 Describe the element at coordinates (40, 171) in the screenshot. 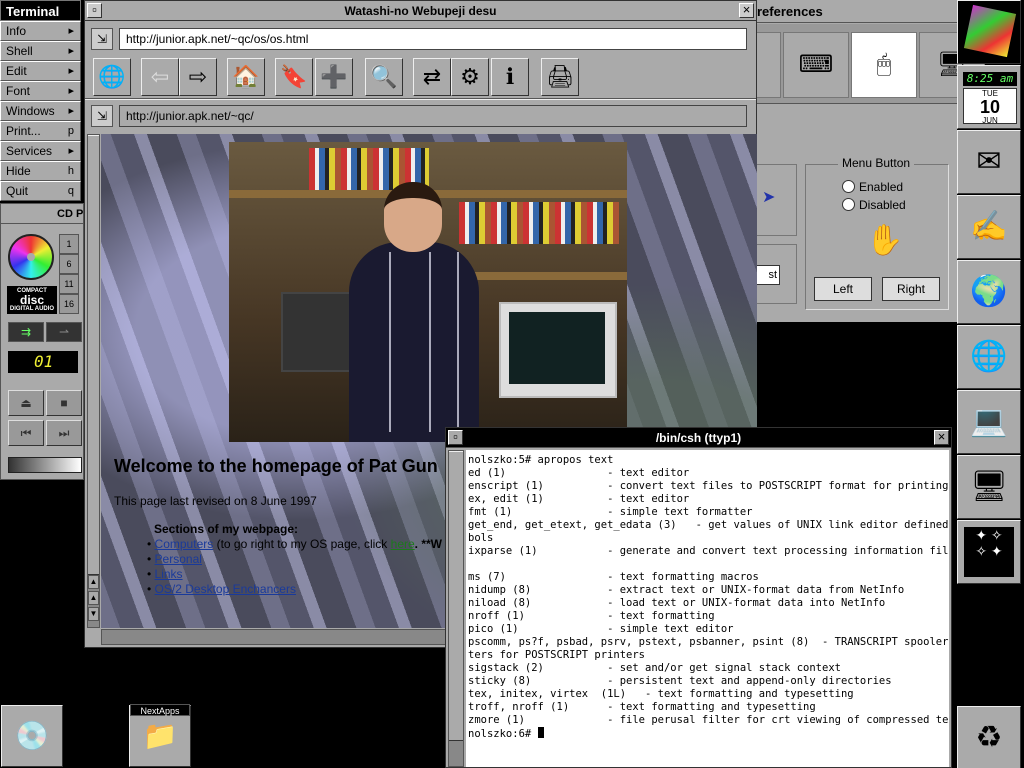

I see `menu-item-hide: Hide h` at that location.